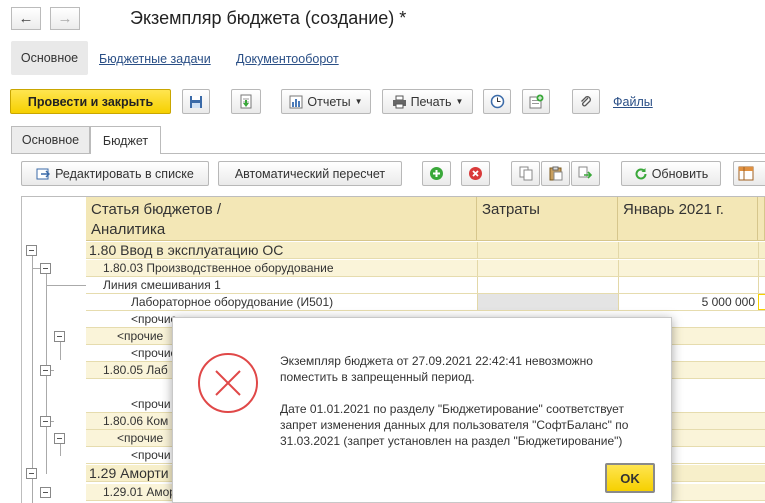  Describe the element at coordinates (746, 173) in the screenshot. I see `table-settings-icon` at that location.